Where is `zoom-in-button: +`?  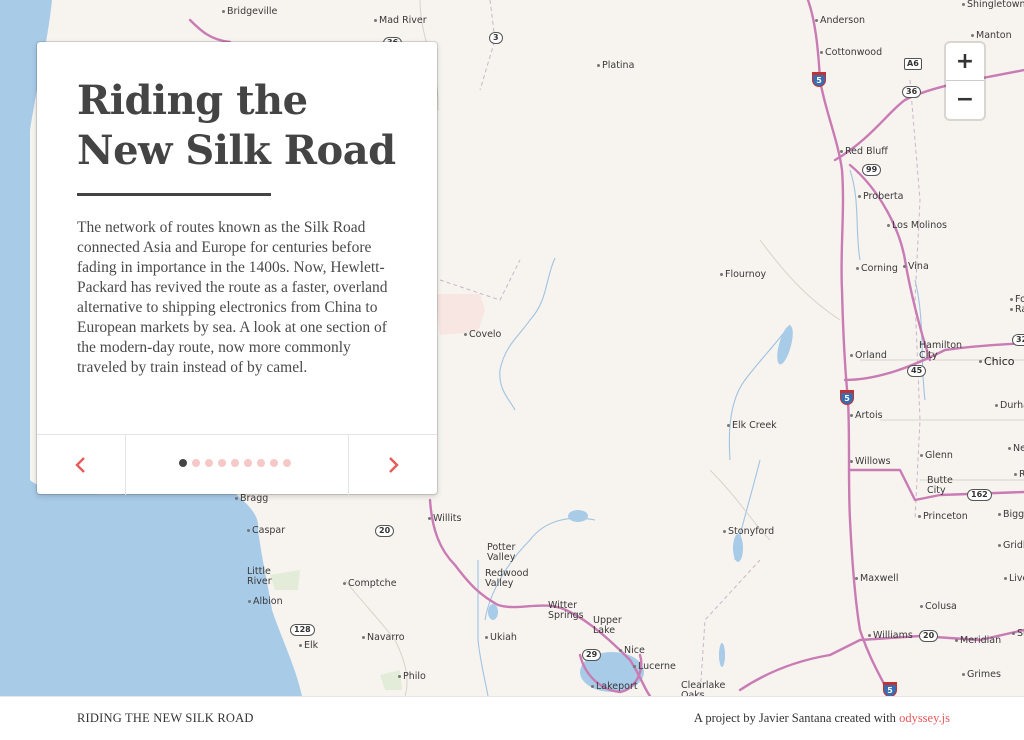
zoom-in-button: + is located at coordinates (965, 62).